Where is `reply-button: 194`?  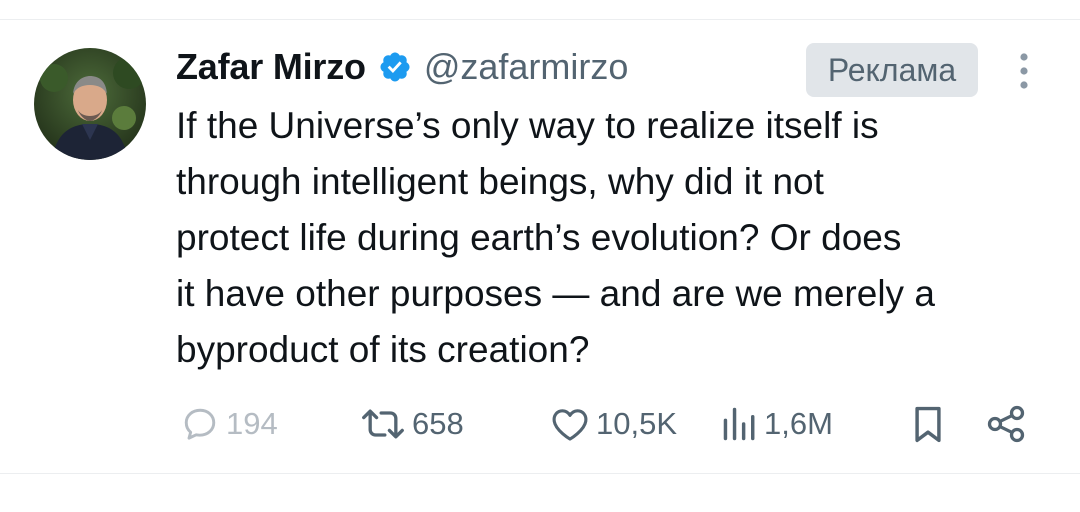 reply-button: 194 is located at coordinates (228, 424).